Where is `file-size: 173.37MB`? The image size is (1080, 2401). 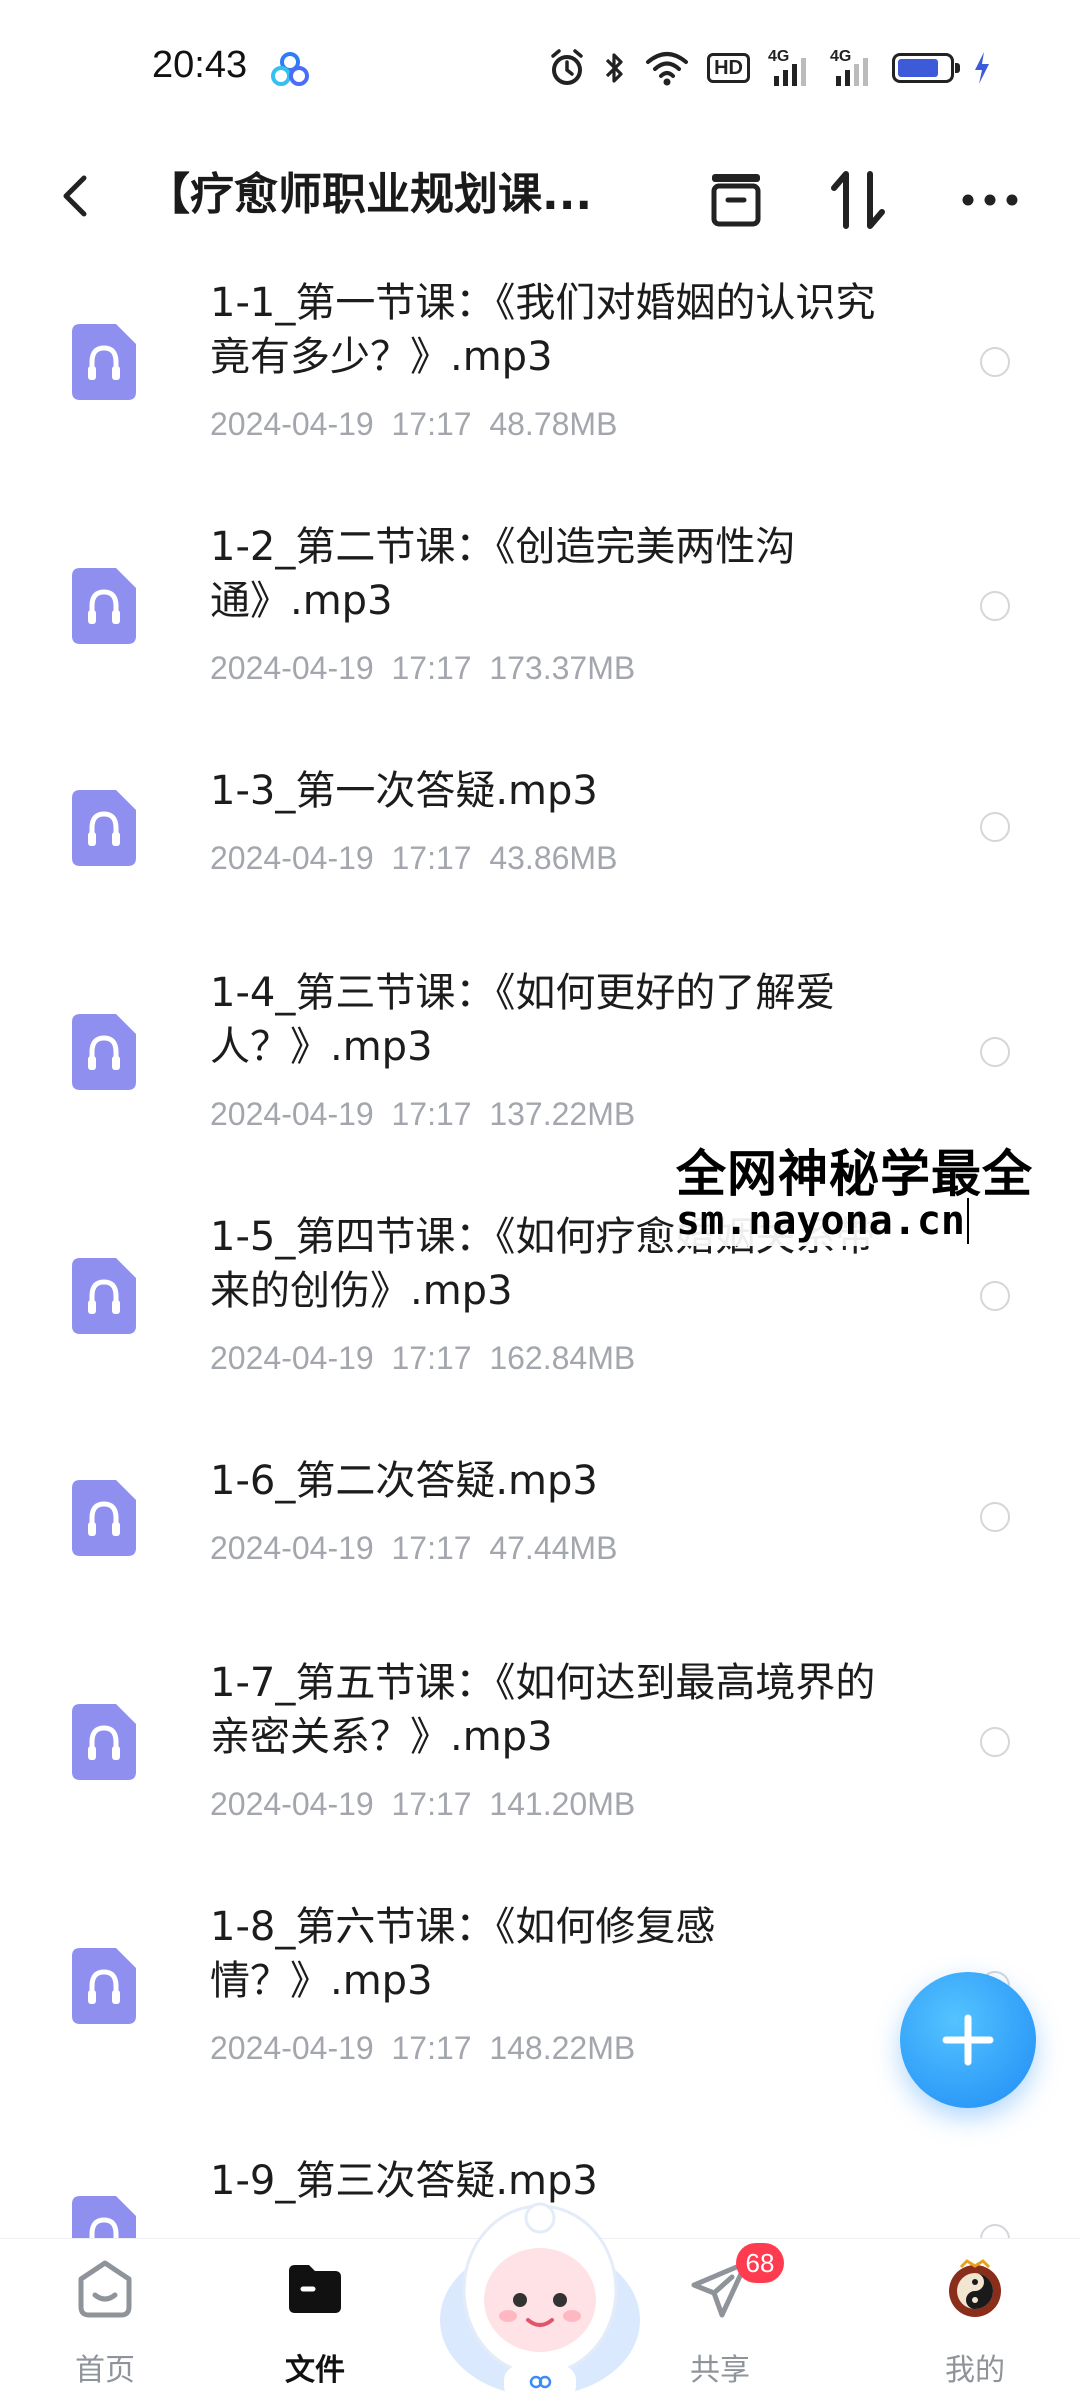
file-size: 173.37MB is located at coordinates (562, 668).